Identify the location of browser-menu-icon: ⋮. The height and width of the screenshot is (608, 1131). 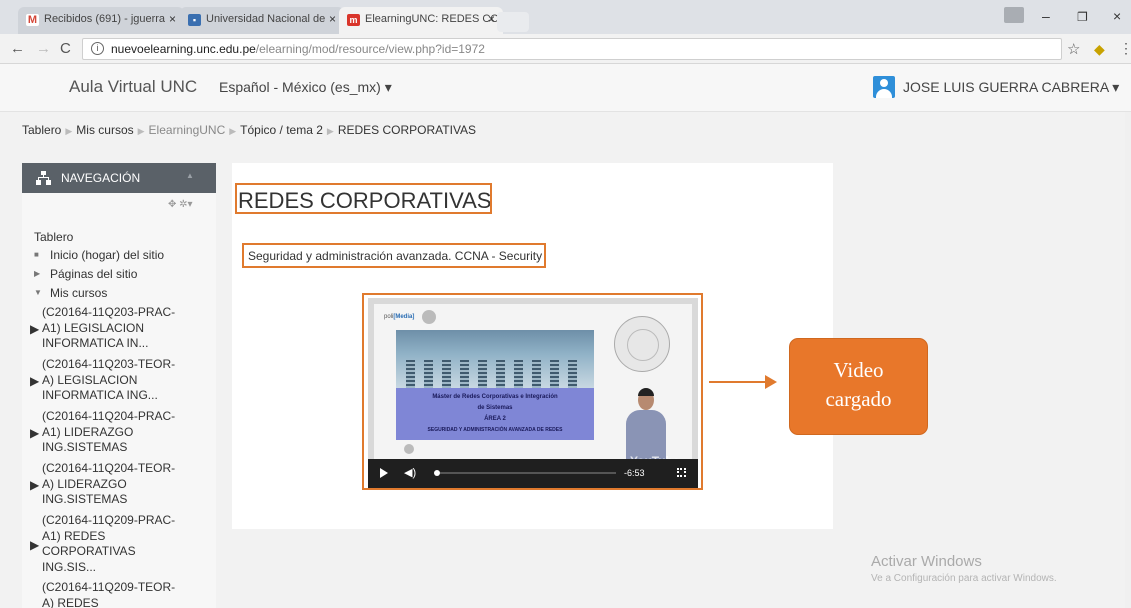
(1125, 48).